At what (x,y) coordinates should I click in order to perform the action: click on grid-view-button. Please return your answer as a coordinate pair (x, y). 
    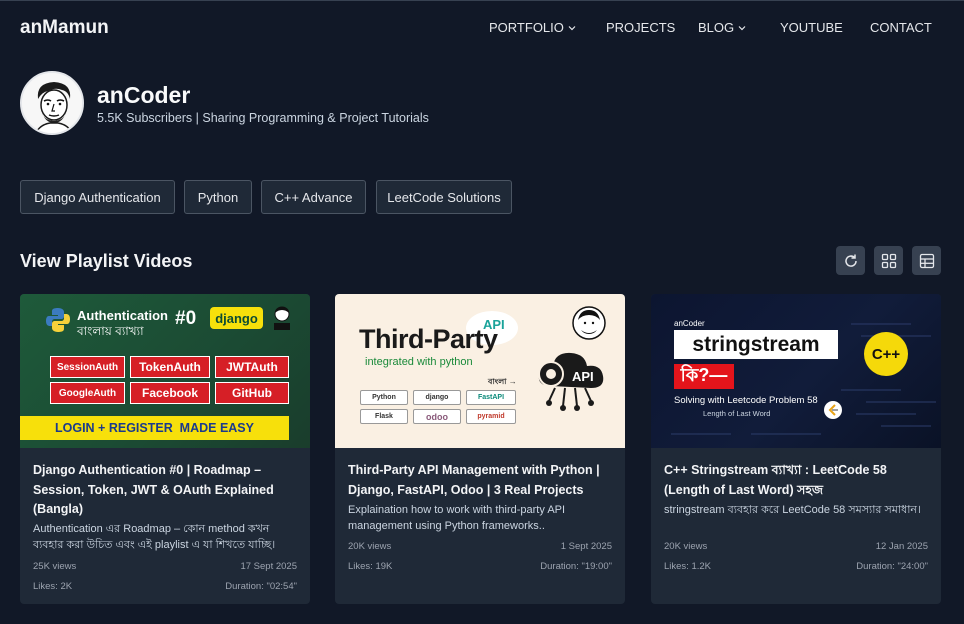
    Looking at the image, I should click on (888, 260).